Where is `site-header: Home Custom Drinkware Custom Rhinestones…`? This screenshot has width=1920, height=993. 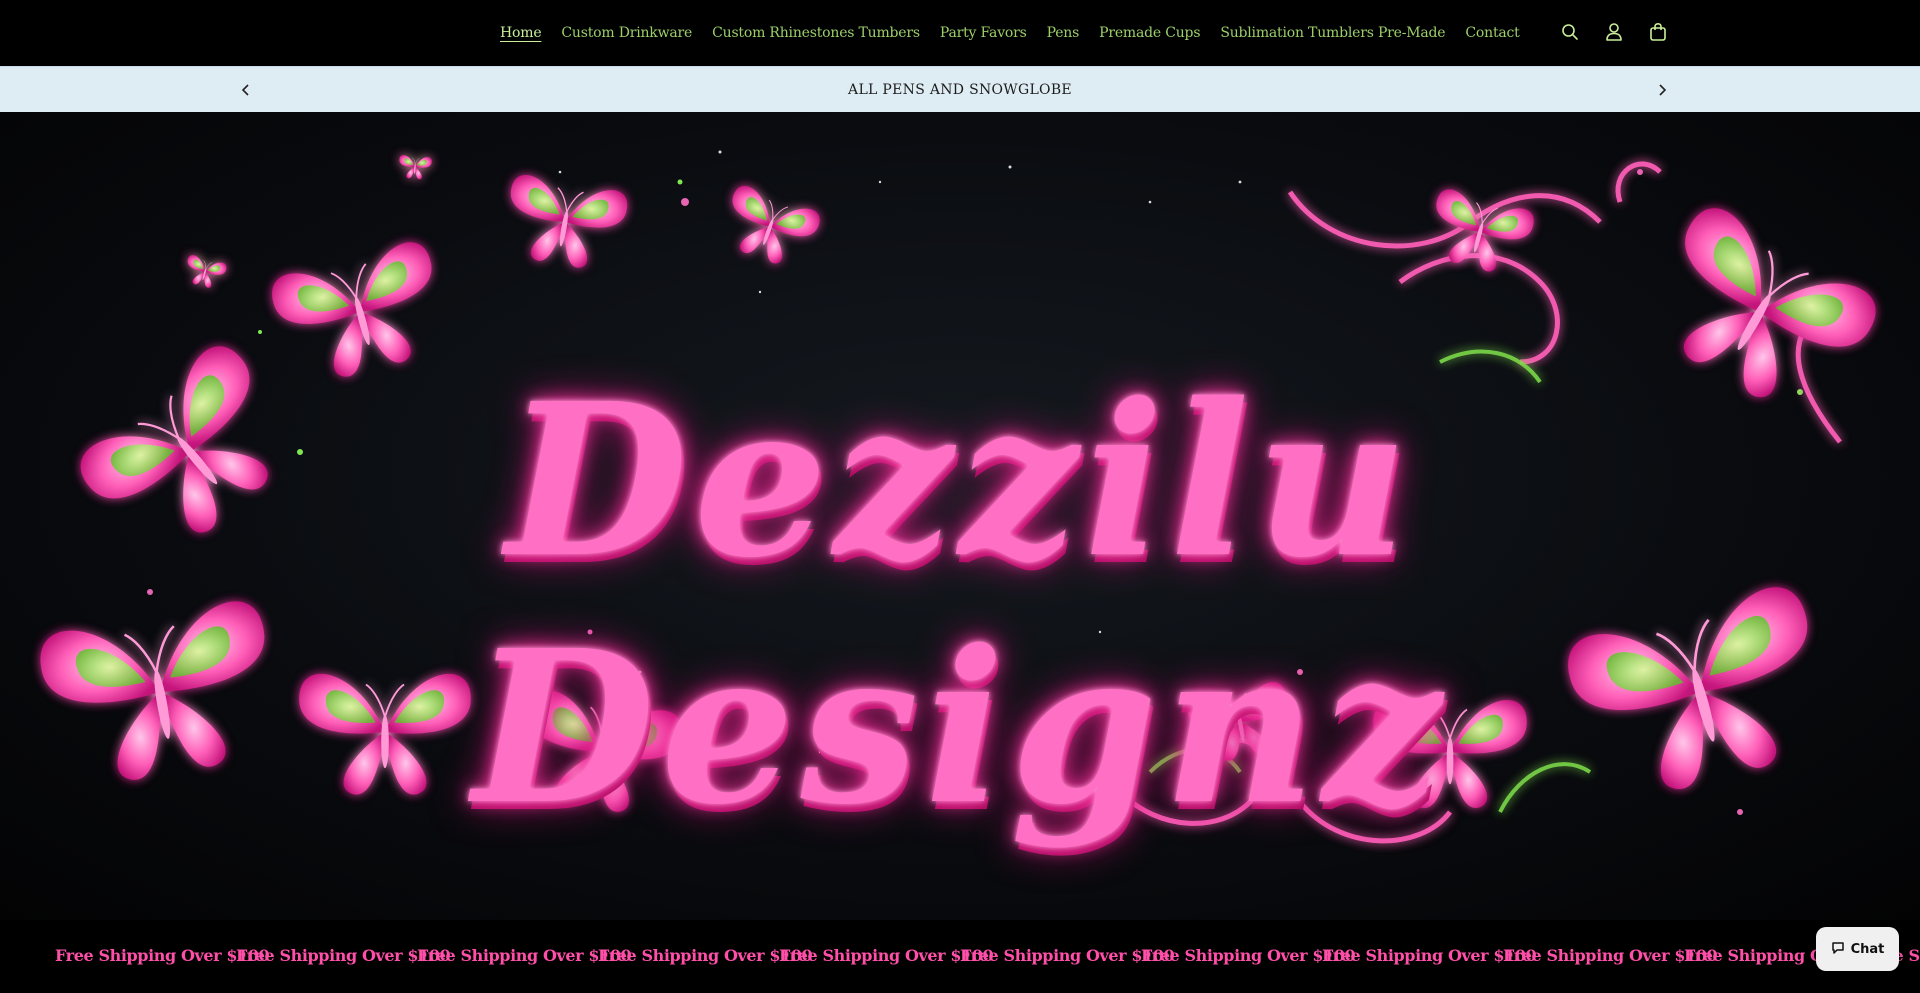
site-header: Home Custom Drinkware Custom Rhinestones… is located at coordinates (960, 33).